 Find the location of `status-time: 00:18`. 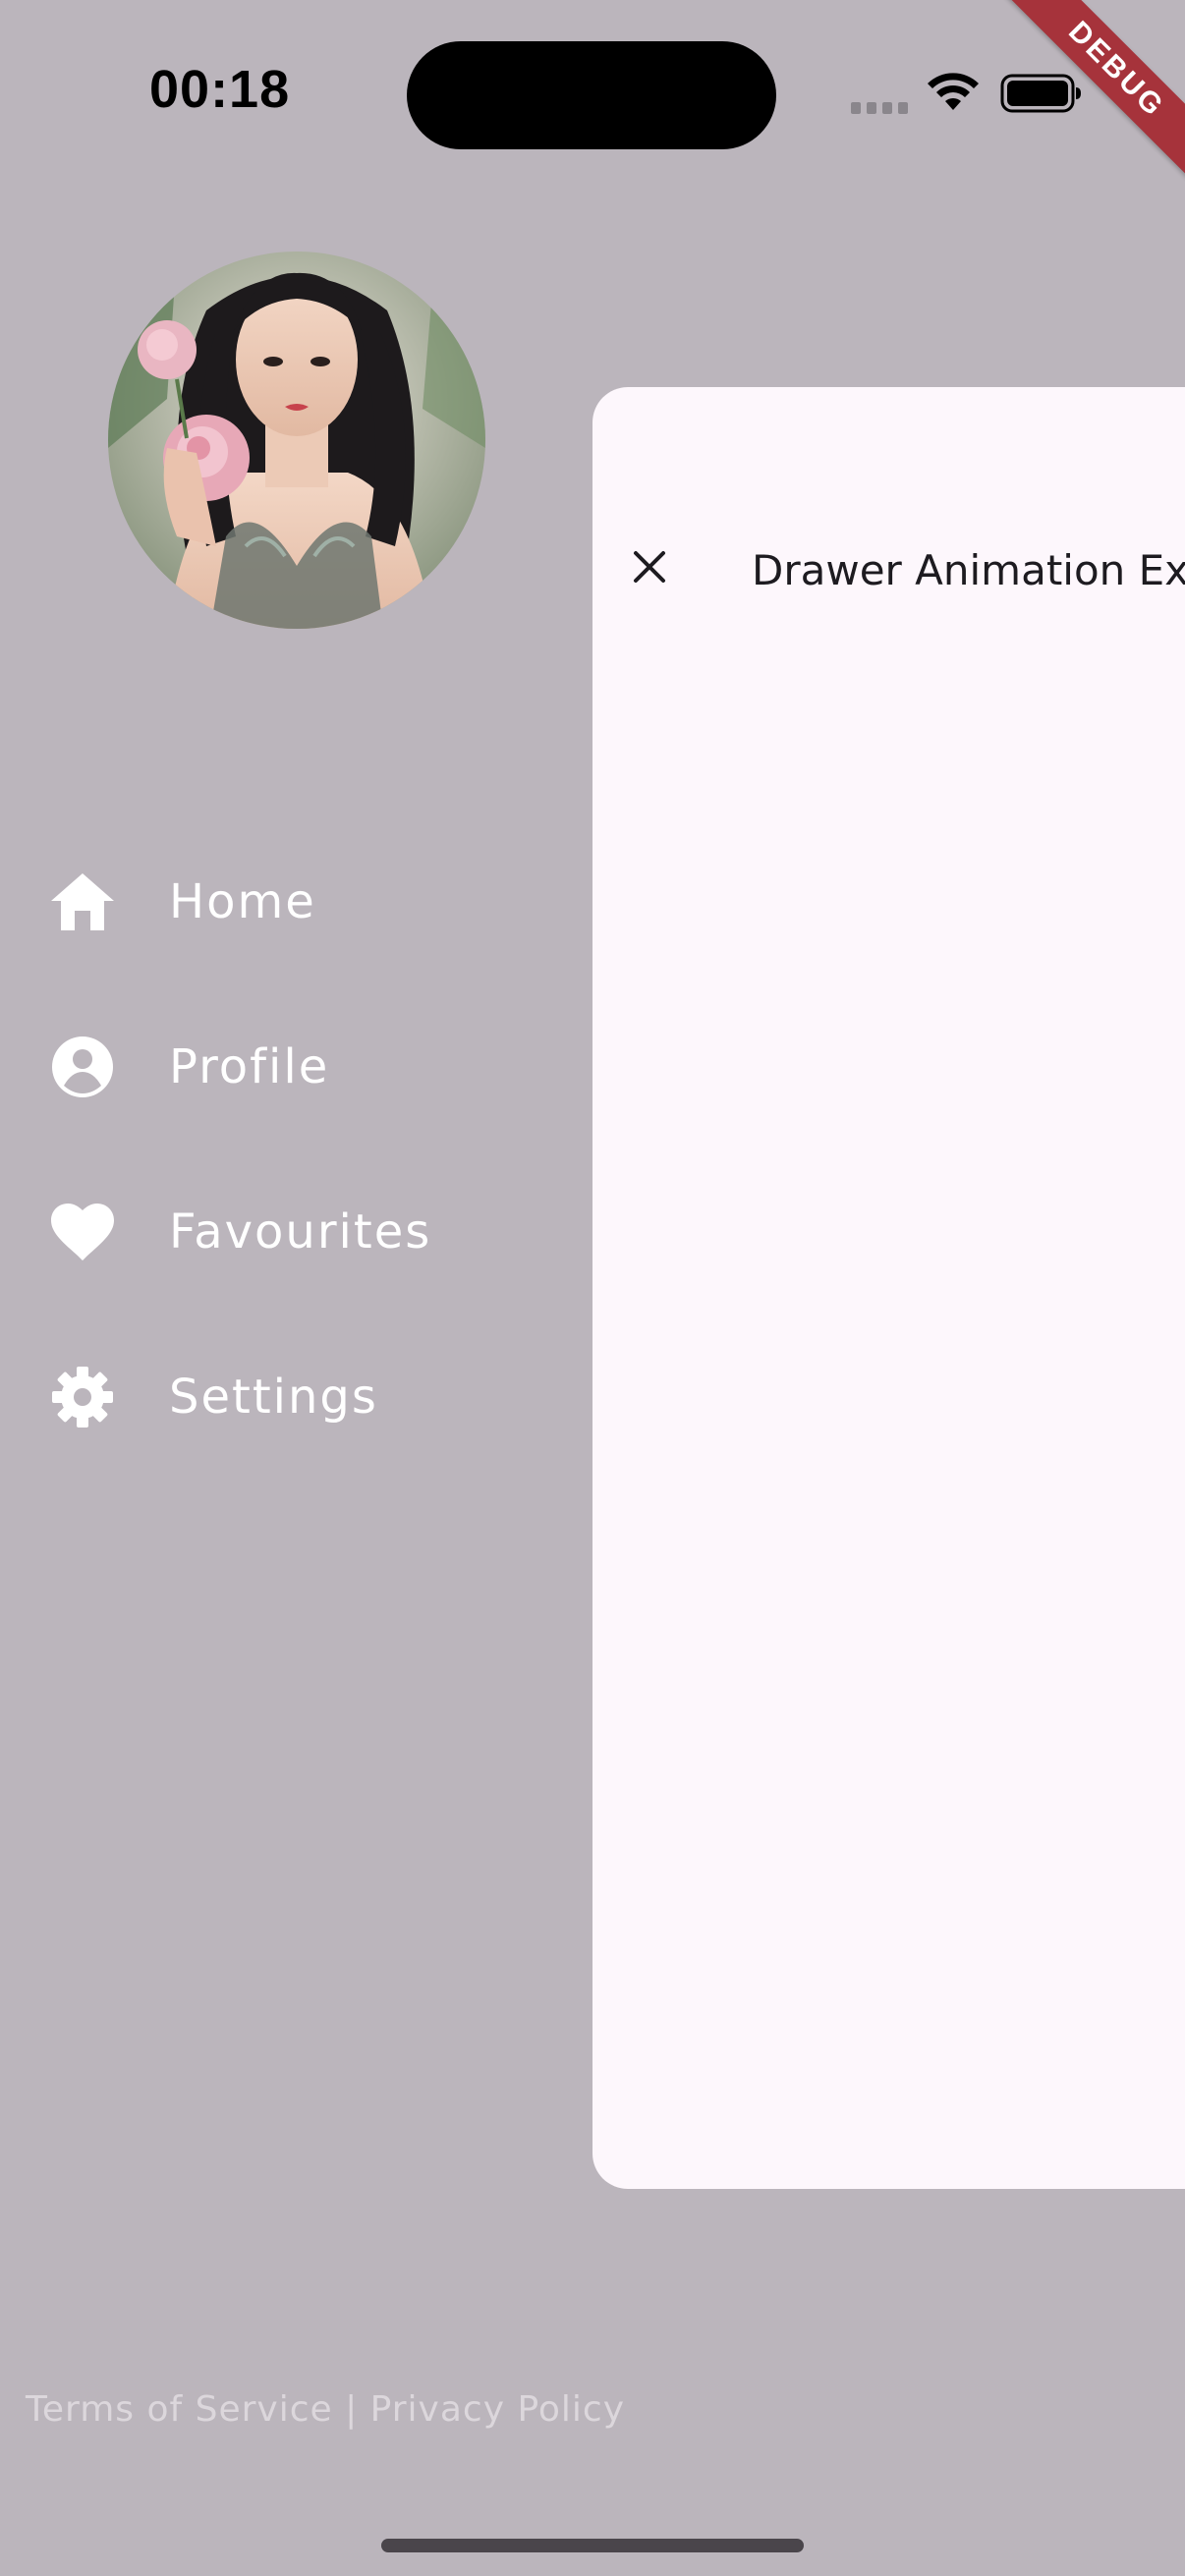

status-time: 00:18 is located at coordinates (220, 89).